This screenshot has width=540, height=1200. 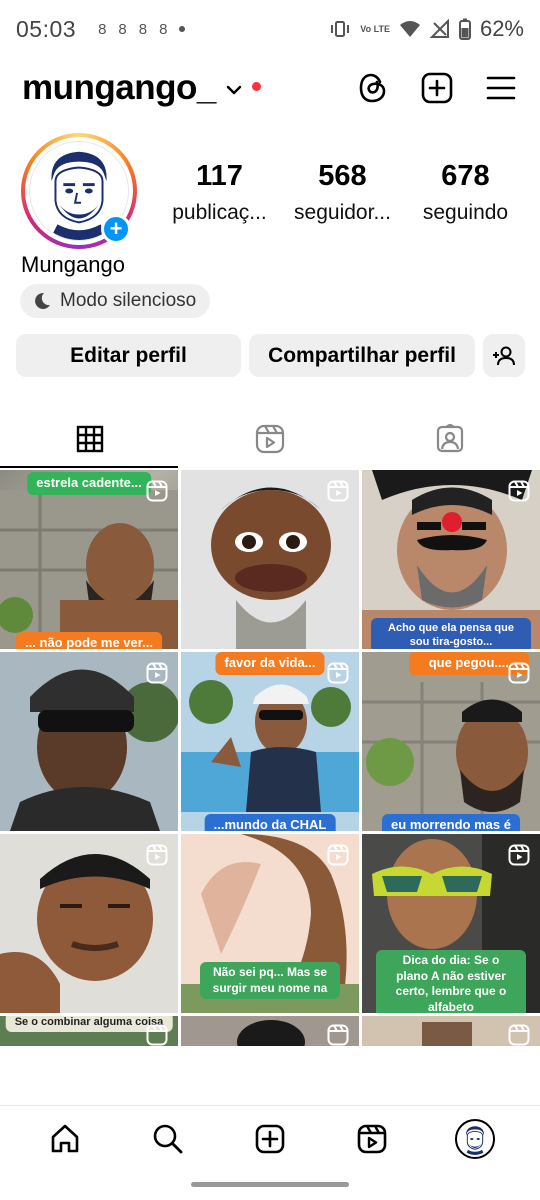 I want to click on chevron-down-icon, so click(x=234, y=90).